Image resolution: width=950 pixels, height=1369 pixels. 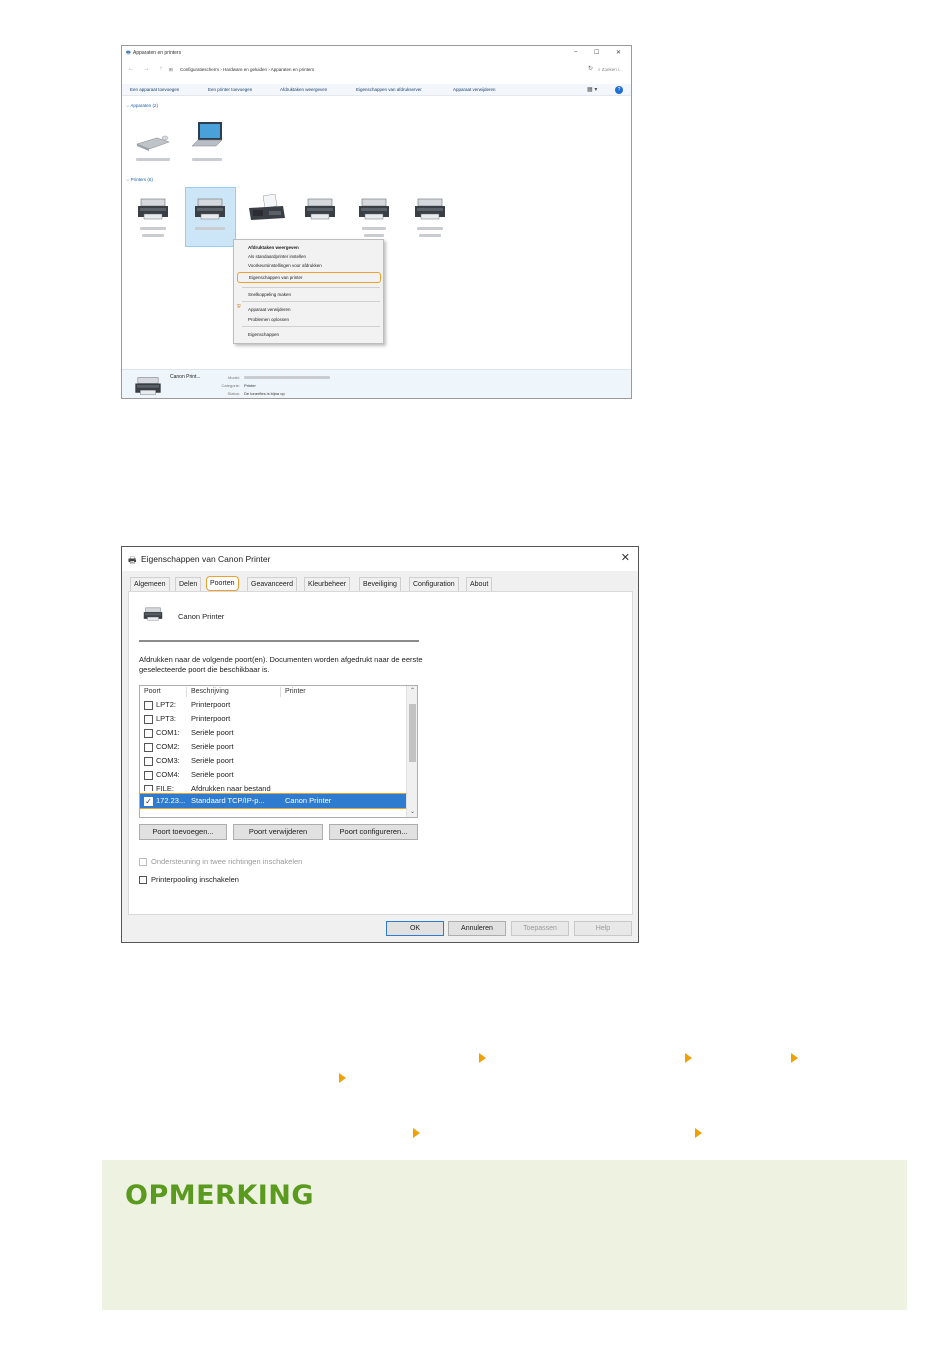 I want to click on port-row: LPT3: Printerpoort, so click(x=274, y=719).